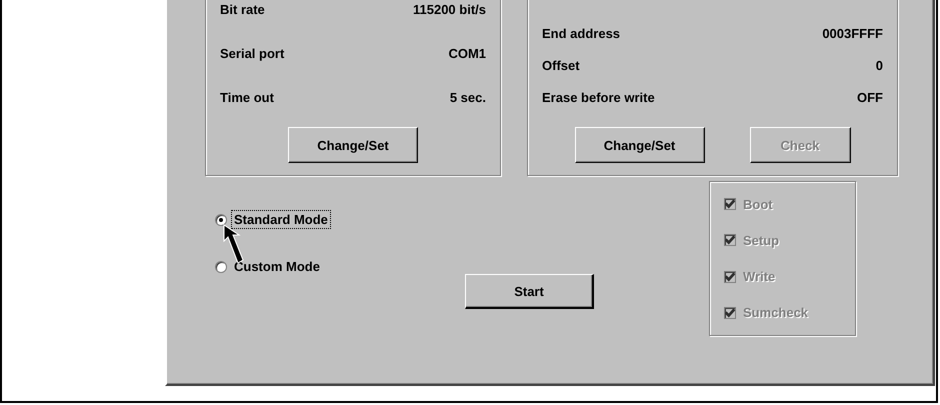 Image resolution: width=940 pixels, height=405 pixels. I want to click on setting-value: OFF, so click(870, 97).